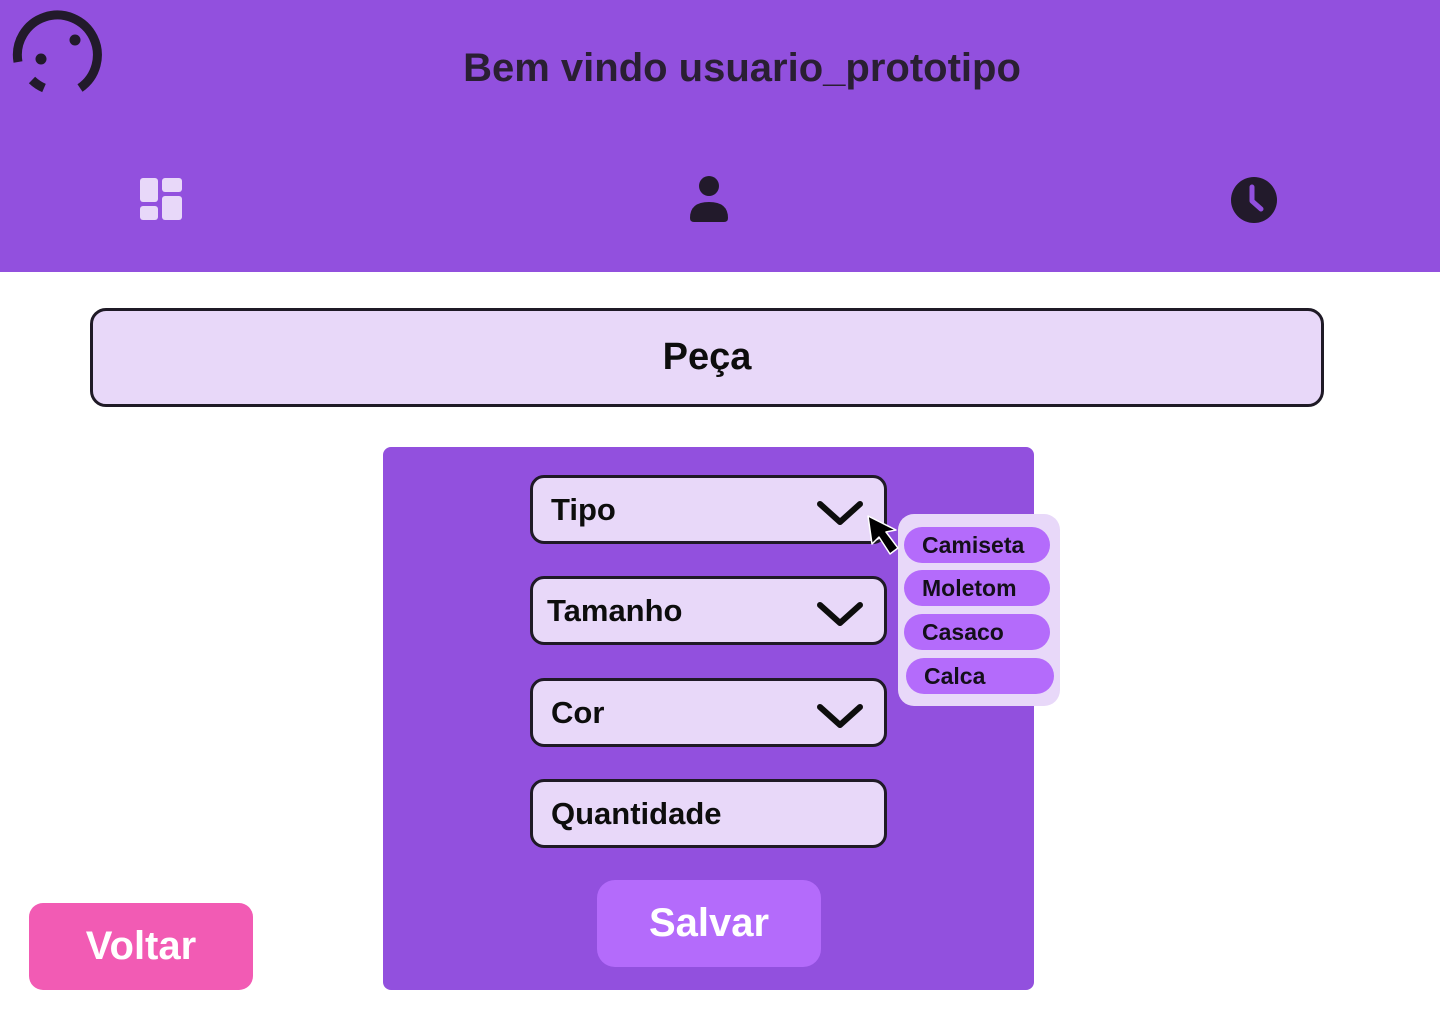  I want to click on welcome-heading: Bem vindo usuario_prototipo, so click(742, 68).